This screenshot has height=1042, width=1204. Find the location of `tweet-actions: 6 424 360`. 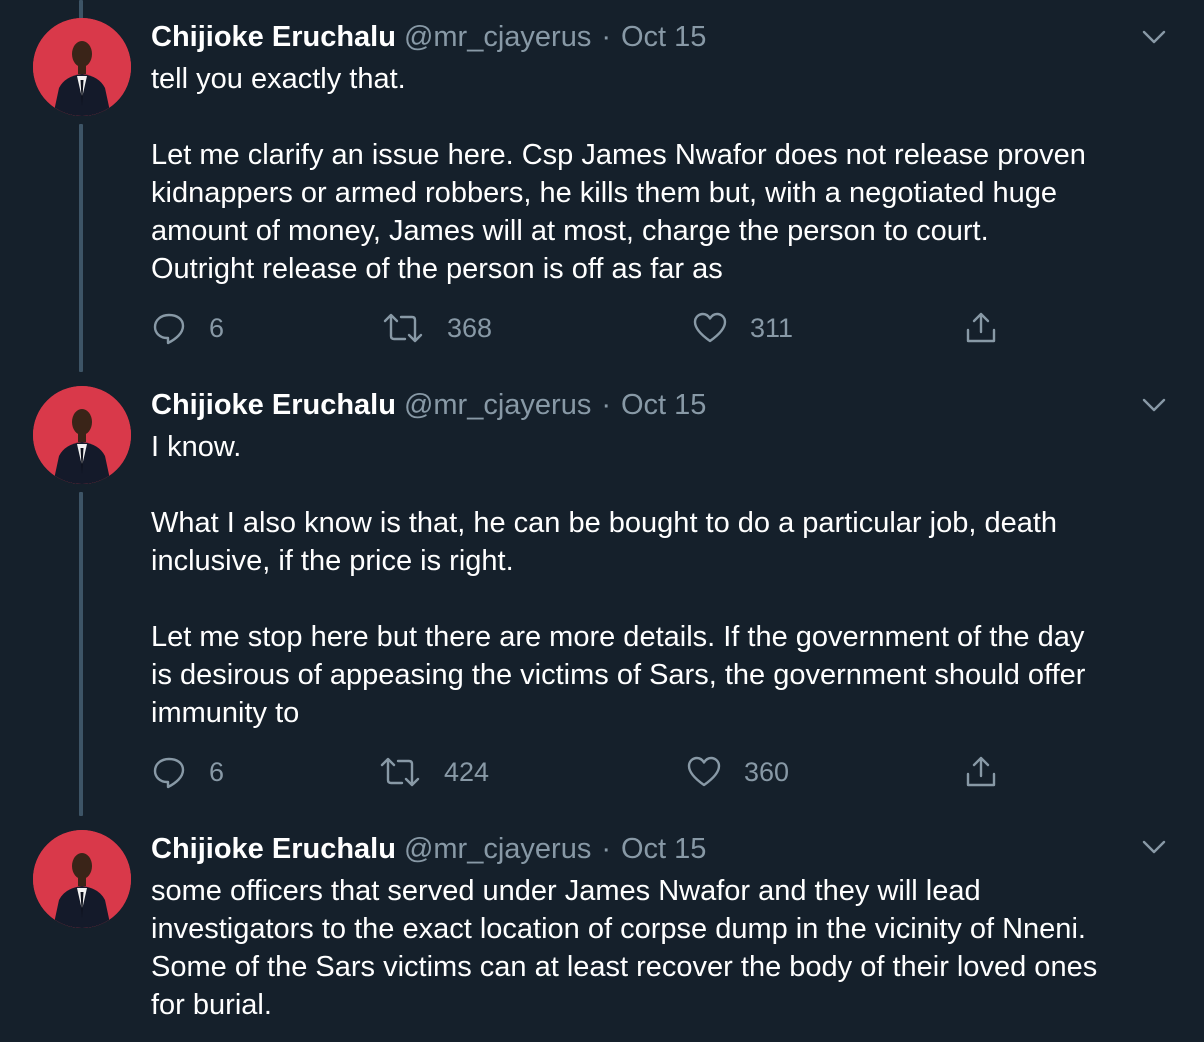

tweet-actions: 6 424 360 is located at coordinates (602, 772).